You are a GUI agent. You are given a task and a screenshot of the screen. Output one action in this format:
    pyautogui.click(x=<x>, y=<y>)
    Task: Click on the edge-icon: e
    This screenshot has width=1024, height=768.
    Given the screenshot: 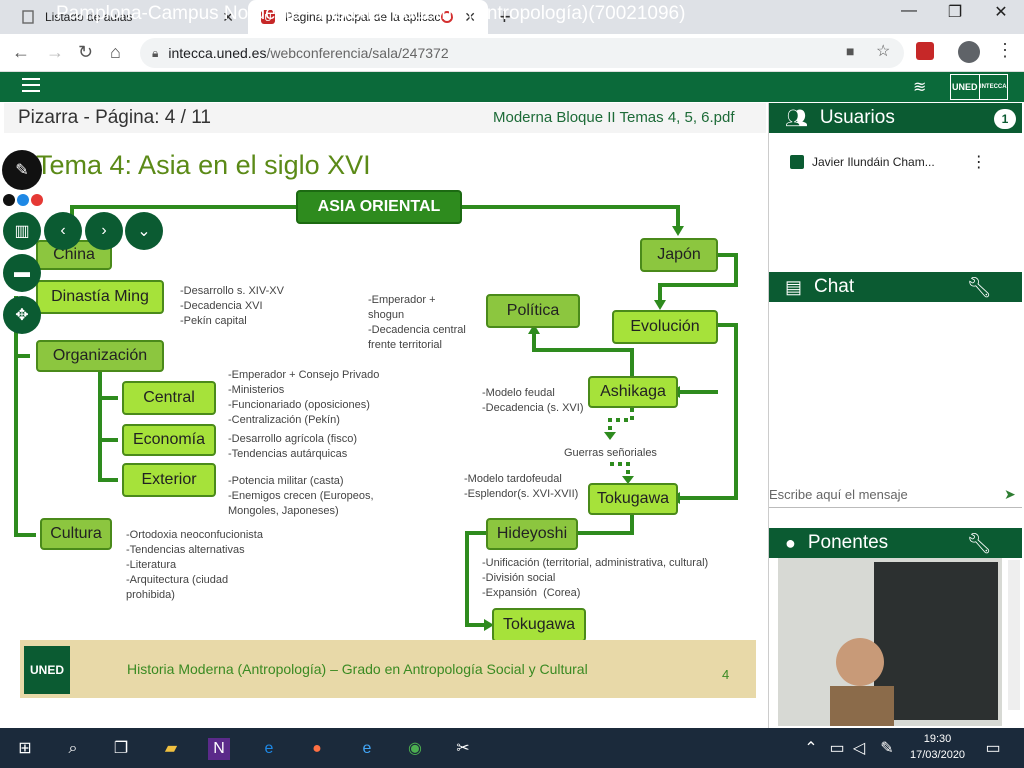 What is the action you would take?
    pyautogui.click(x=269, y=749)
    